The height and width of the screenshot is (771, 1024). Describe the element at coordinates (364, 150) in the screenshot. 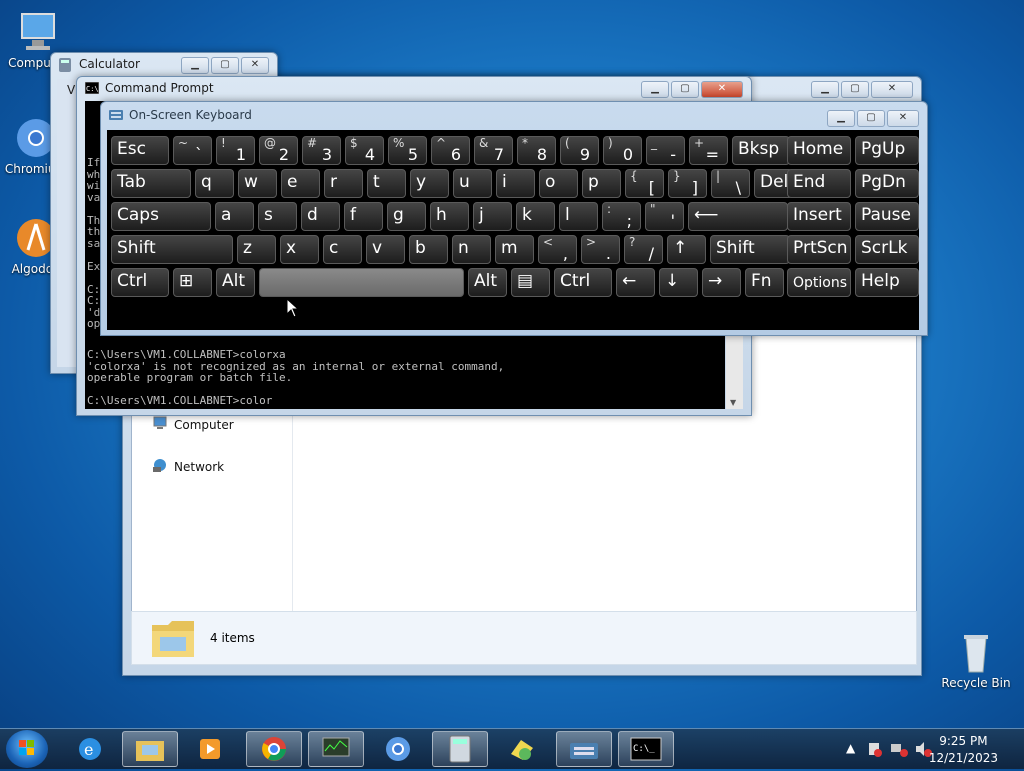

I see `key-4: $4` at that location.